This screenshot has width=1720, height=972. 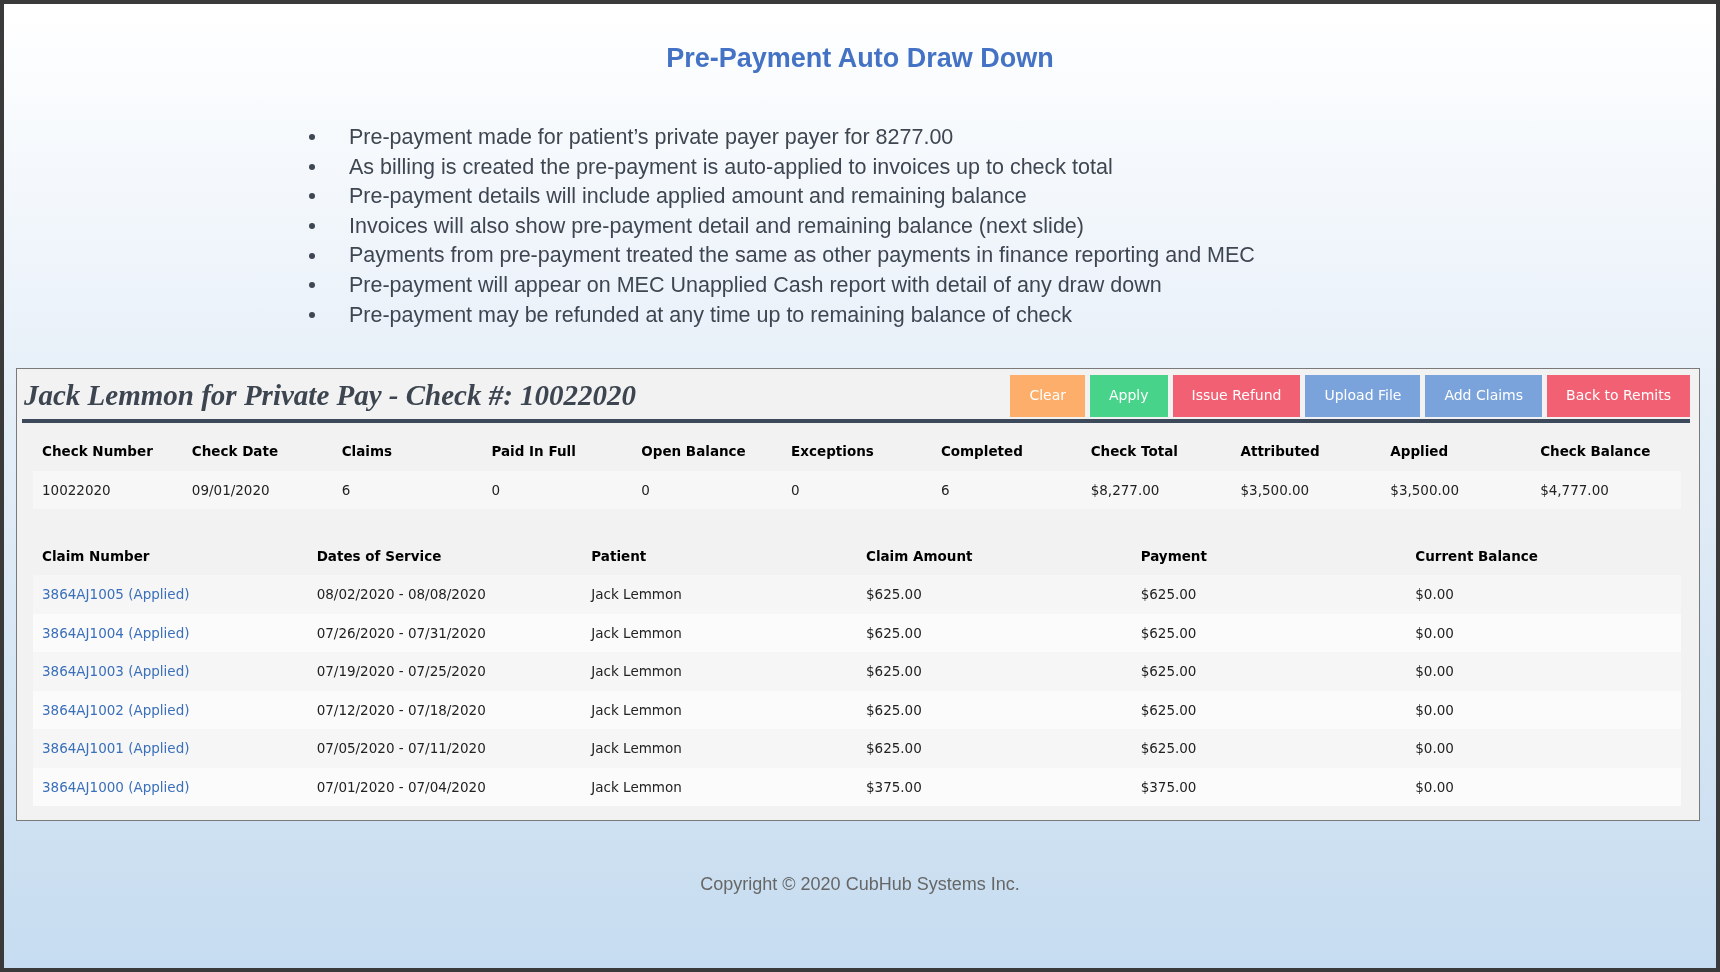 I want to click on bullet-text: Pre-payment will appear on MEC Unapplied Cash report with detail of any draw down, so click(x=755, y=286).